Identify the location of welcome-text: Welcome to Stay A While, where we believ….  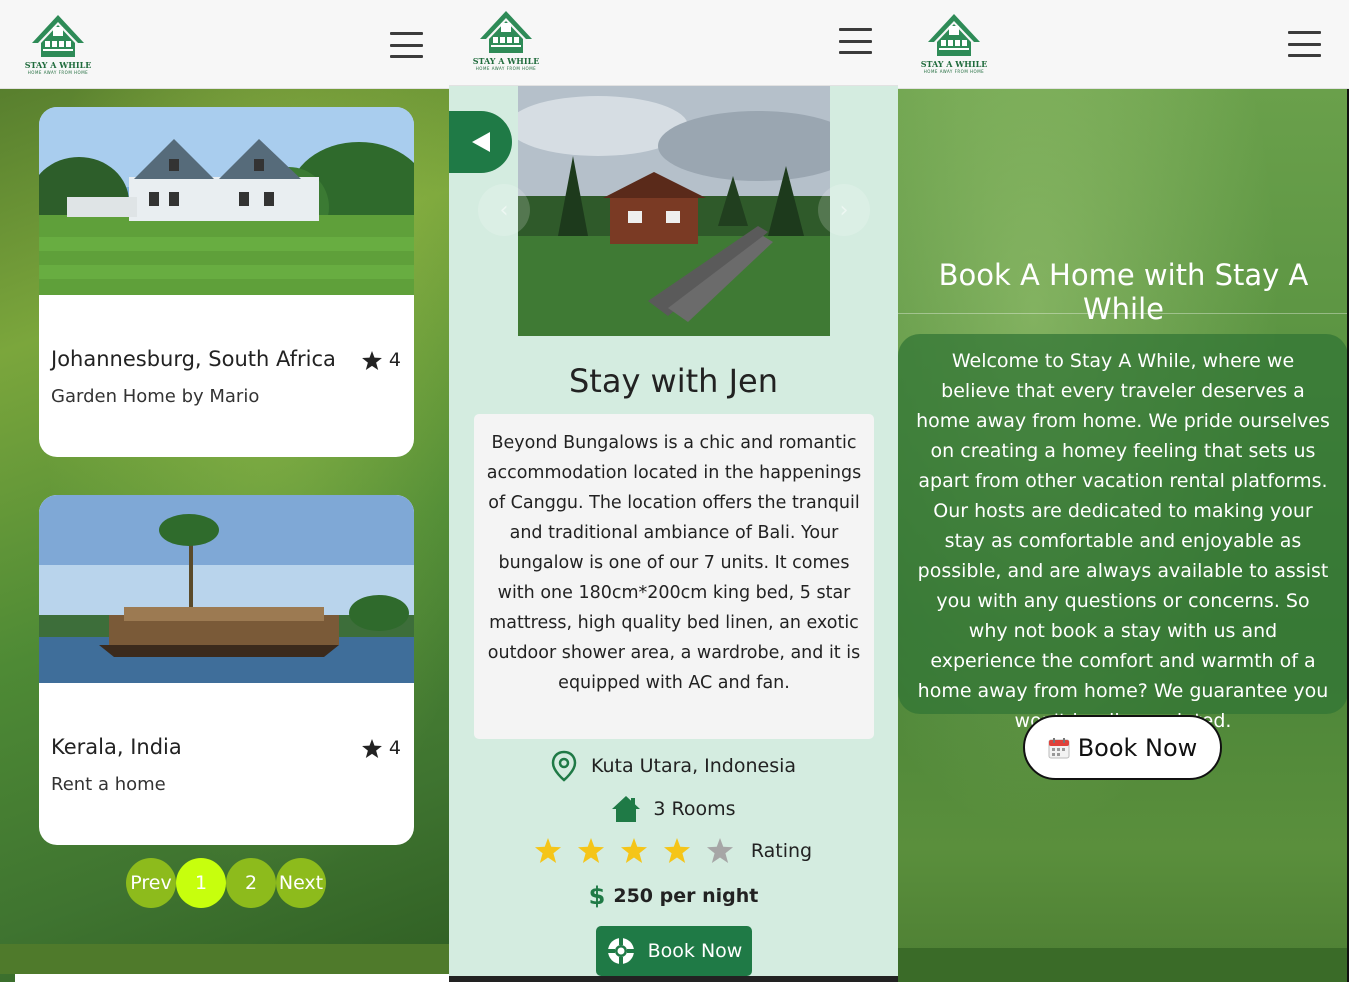
(1123, 533).